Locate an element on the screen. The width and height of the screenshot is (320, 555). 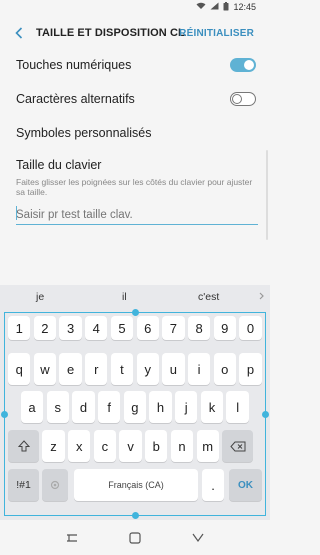
suggestion-bar: je il c'est is located at coordinates (135, 297).